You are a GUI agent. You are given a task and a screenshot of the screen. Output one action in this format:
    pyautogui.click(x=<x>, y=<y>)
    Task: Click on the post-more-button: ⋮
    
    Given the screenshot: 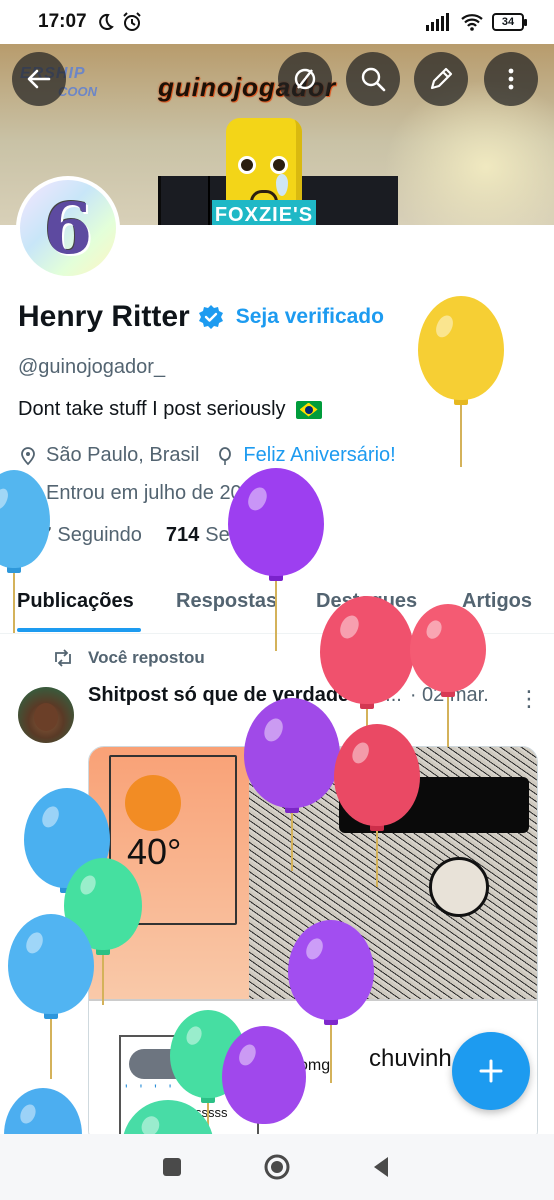 What is the action you would take?
    pyautogui.click(x=529, y=699)
    